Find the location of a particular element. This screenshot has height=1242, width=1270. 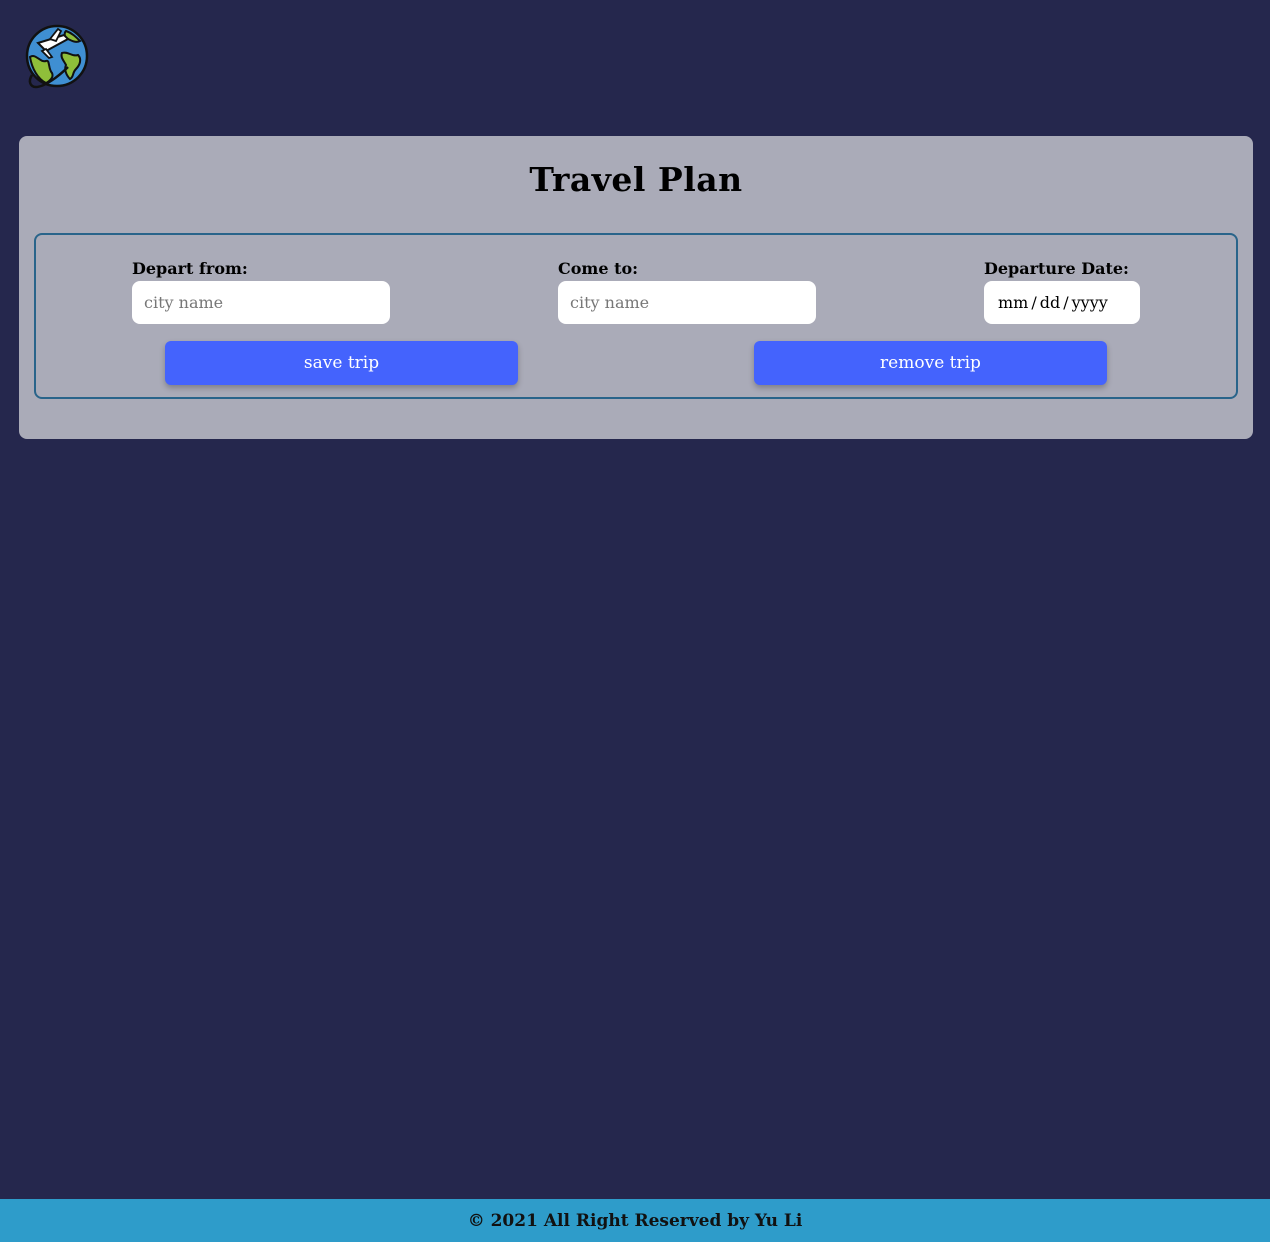

depart-from-input is located at coordinates (261, 302).